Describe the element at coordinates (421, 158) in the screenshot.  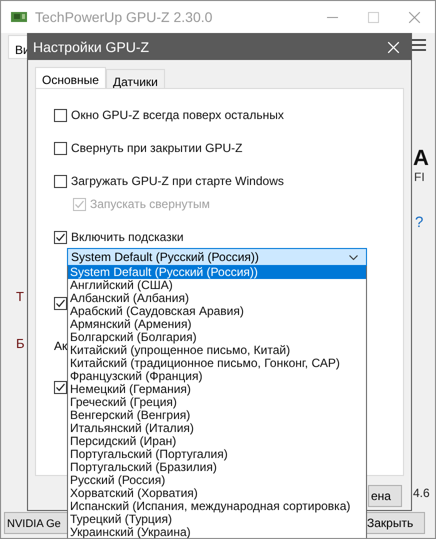
I see `logo-text: A` at that location.